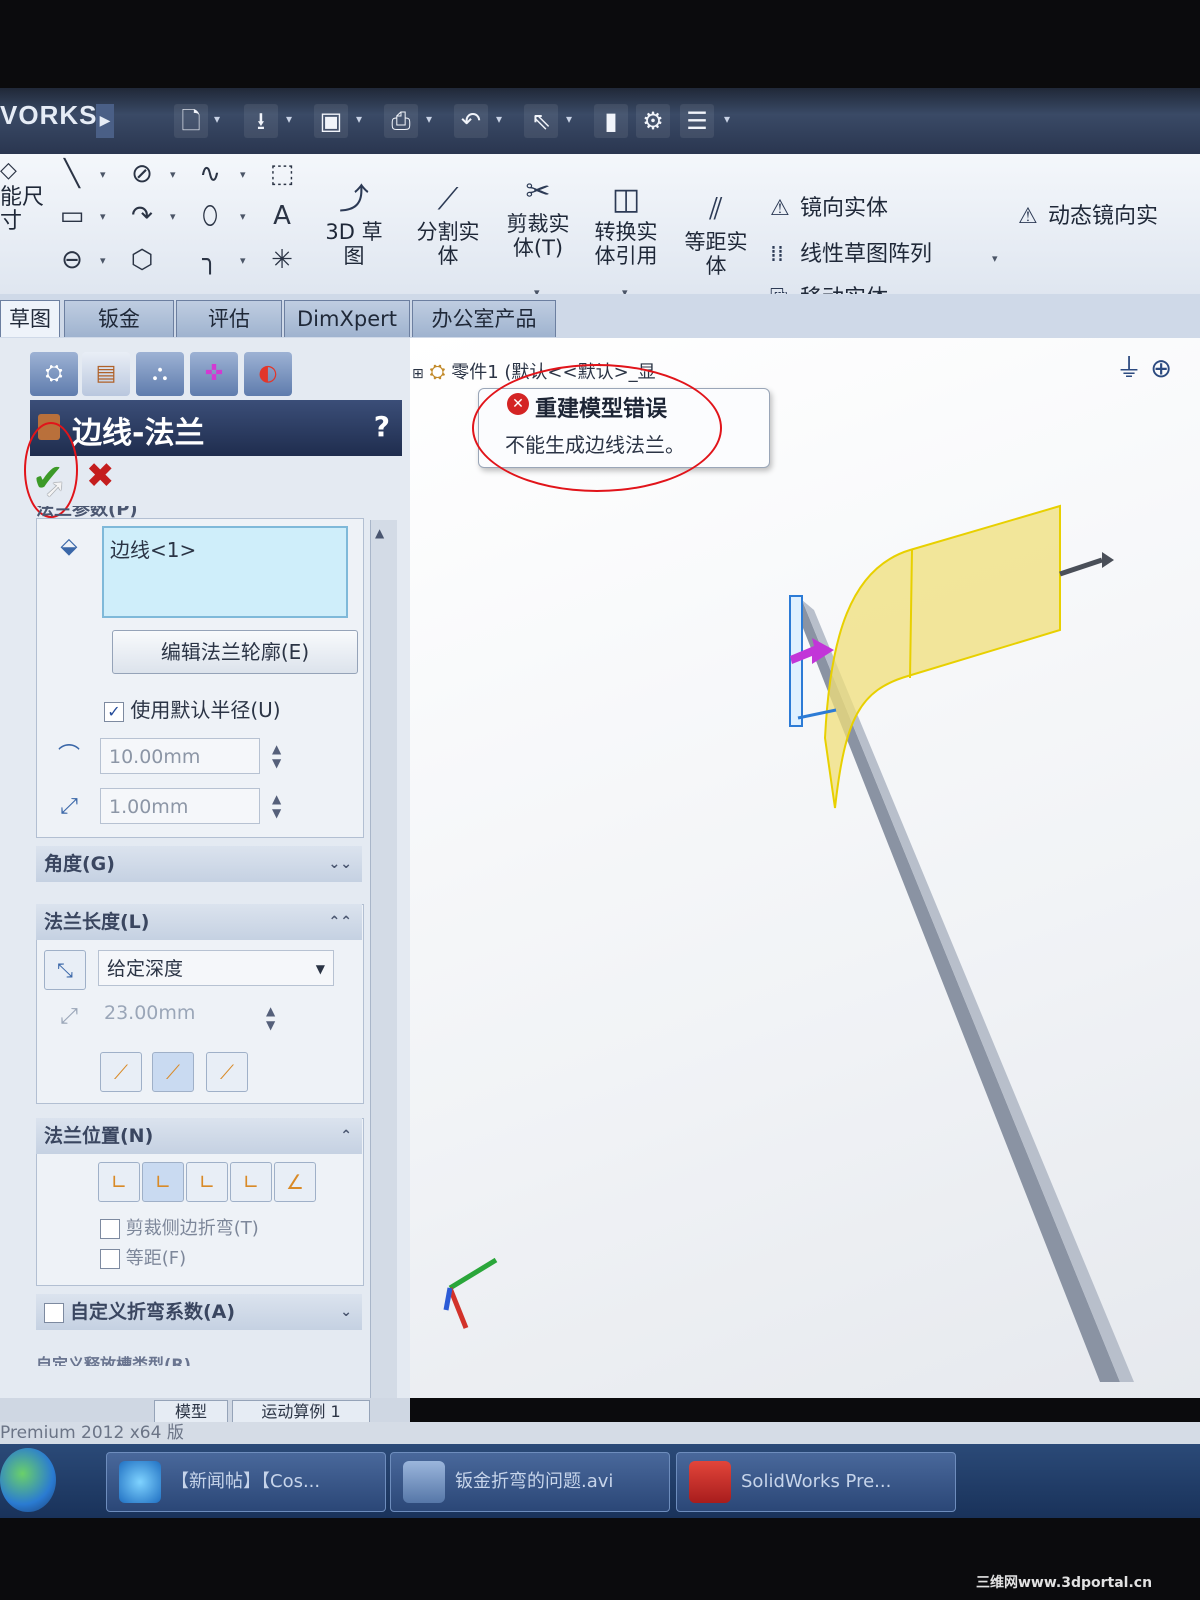 The image size is (1200, 1600). Describe the element at coordinates (227, 1072) in the screenshot. I see `tangent-bend-icon: ⟋` at that location.